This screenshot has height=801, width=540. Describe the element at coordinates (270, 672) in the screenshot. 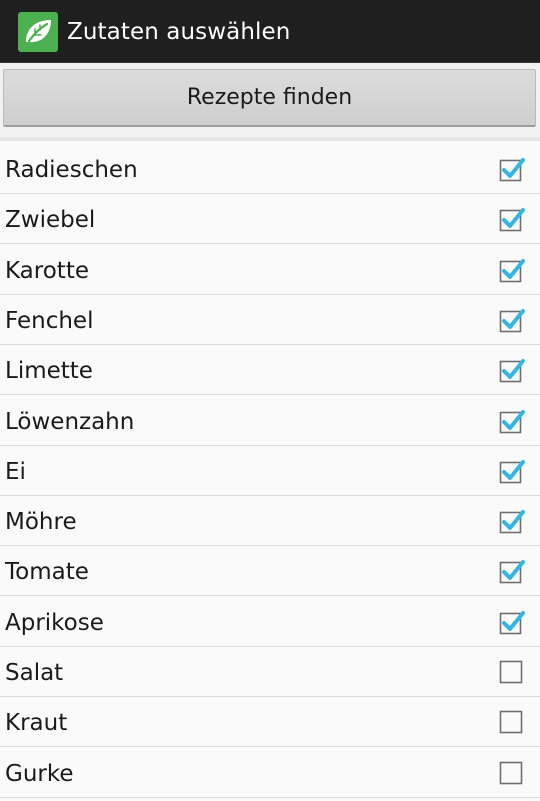

I see `ingredient-row: Salat` at that location.